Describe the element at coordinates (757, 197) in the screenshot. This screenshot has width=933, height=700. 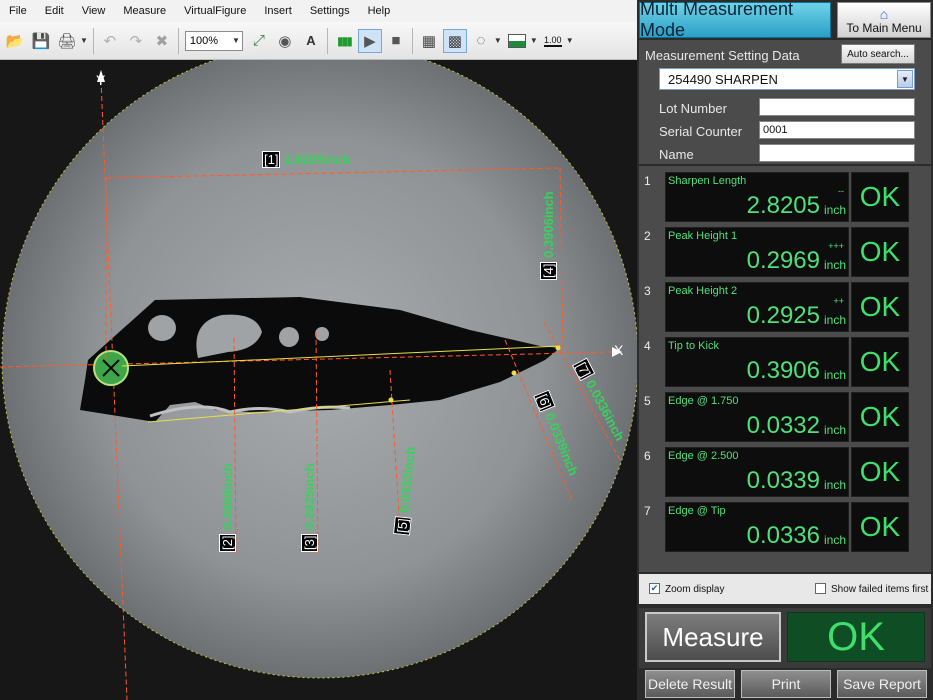
I see `result-card: Sharpen Length -- 2.8205 inch` at that location.